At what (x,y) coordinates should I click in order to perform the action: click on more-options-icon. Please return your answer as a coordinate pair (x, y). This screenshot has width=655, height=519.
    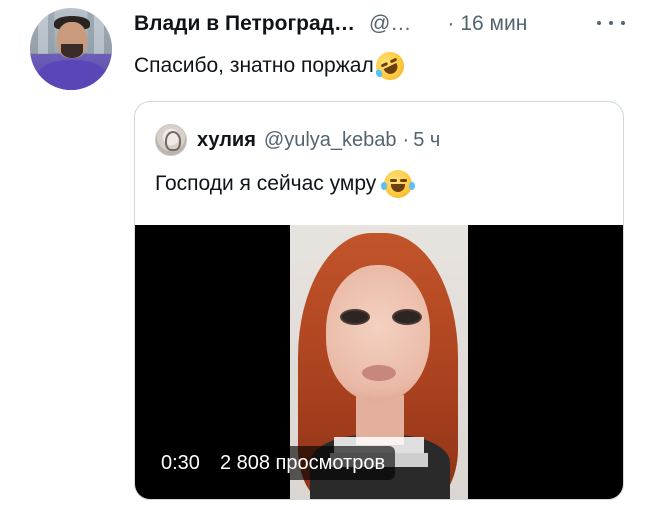
    Looking at the image, I should click on (611, 23).